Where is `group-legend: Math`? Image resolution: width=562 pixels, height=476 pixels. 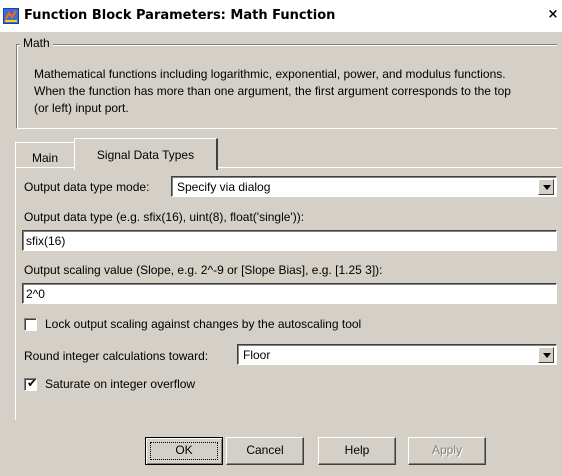
group-legend: Math is located at coordinates (36, 43).